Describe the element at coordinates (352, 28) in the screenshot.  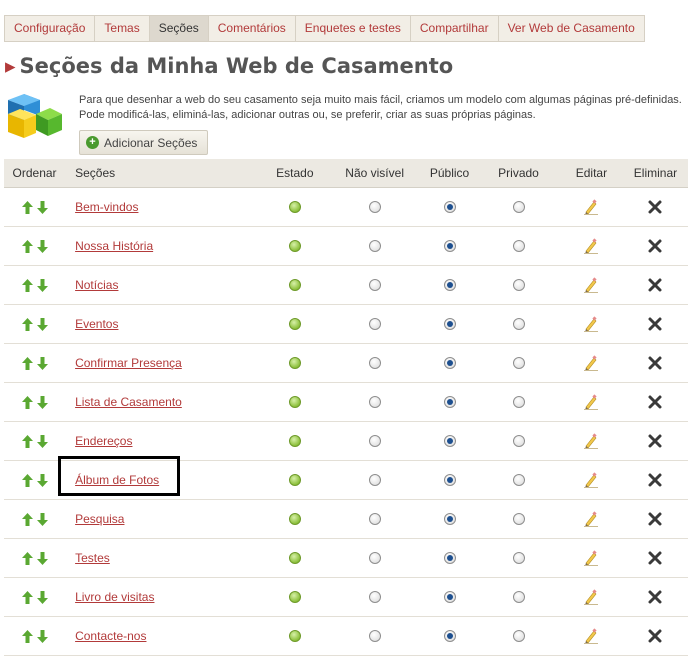
I see `tab-enquetes: Enquetes e testes` at that location.